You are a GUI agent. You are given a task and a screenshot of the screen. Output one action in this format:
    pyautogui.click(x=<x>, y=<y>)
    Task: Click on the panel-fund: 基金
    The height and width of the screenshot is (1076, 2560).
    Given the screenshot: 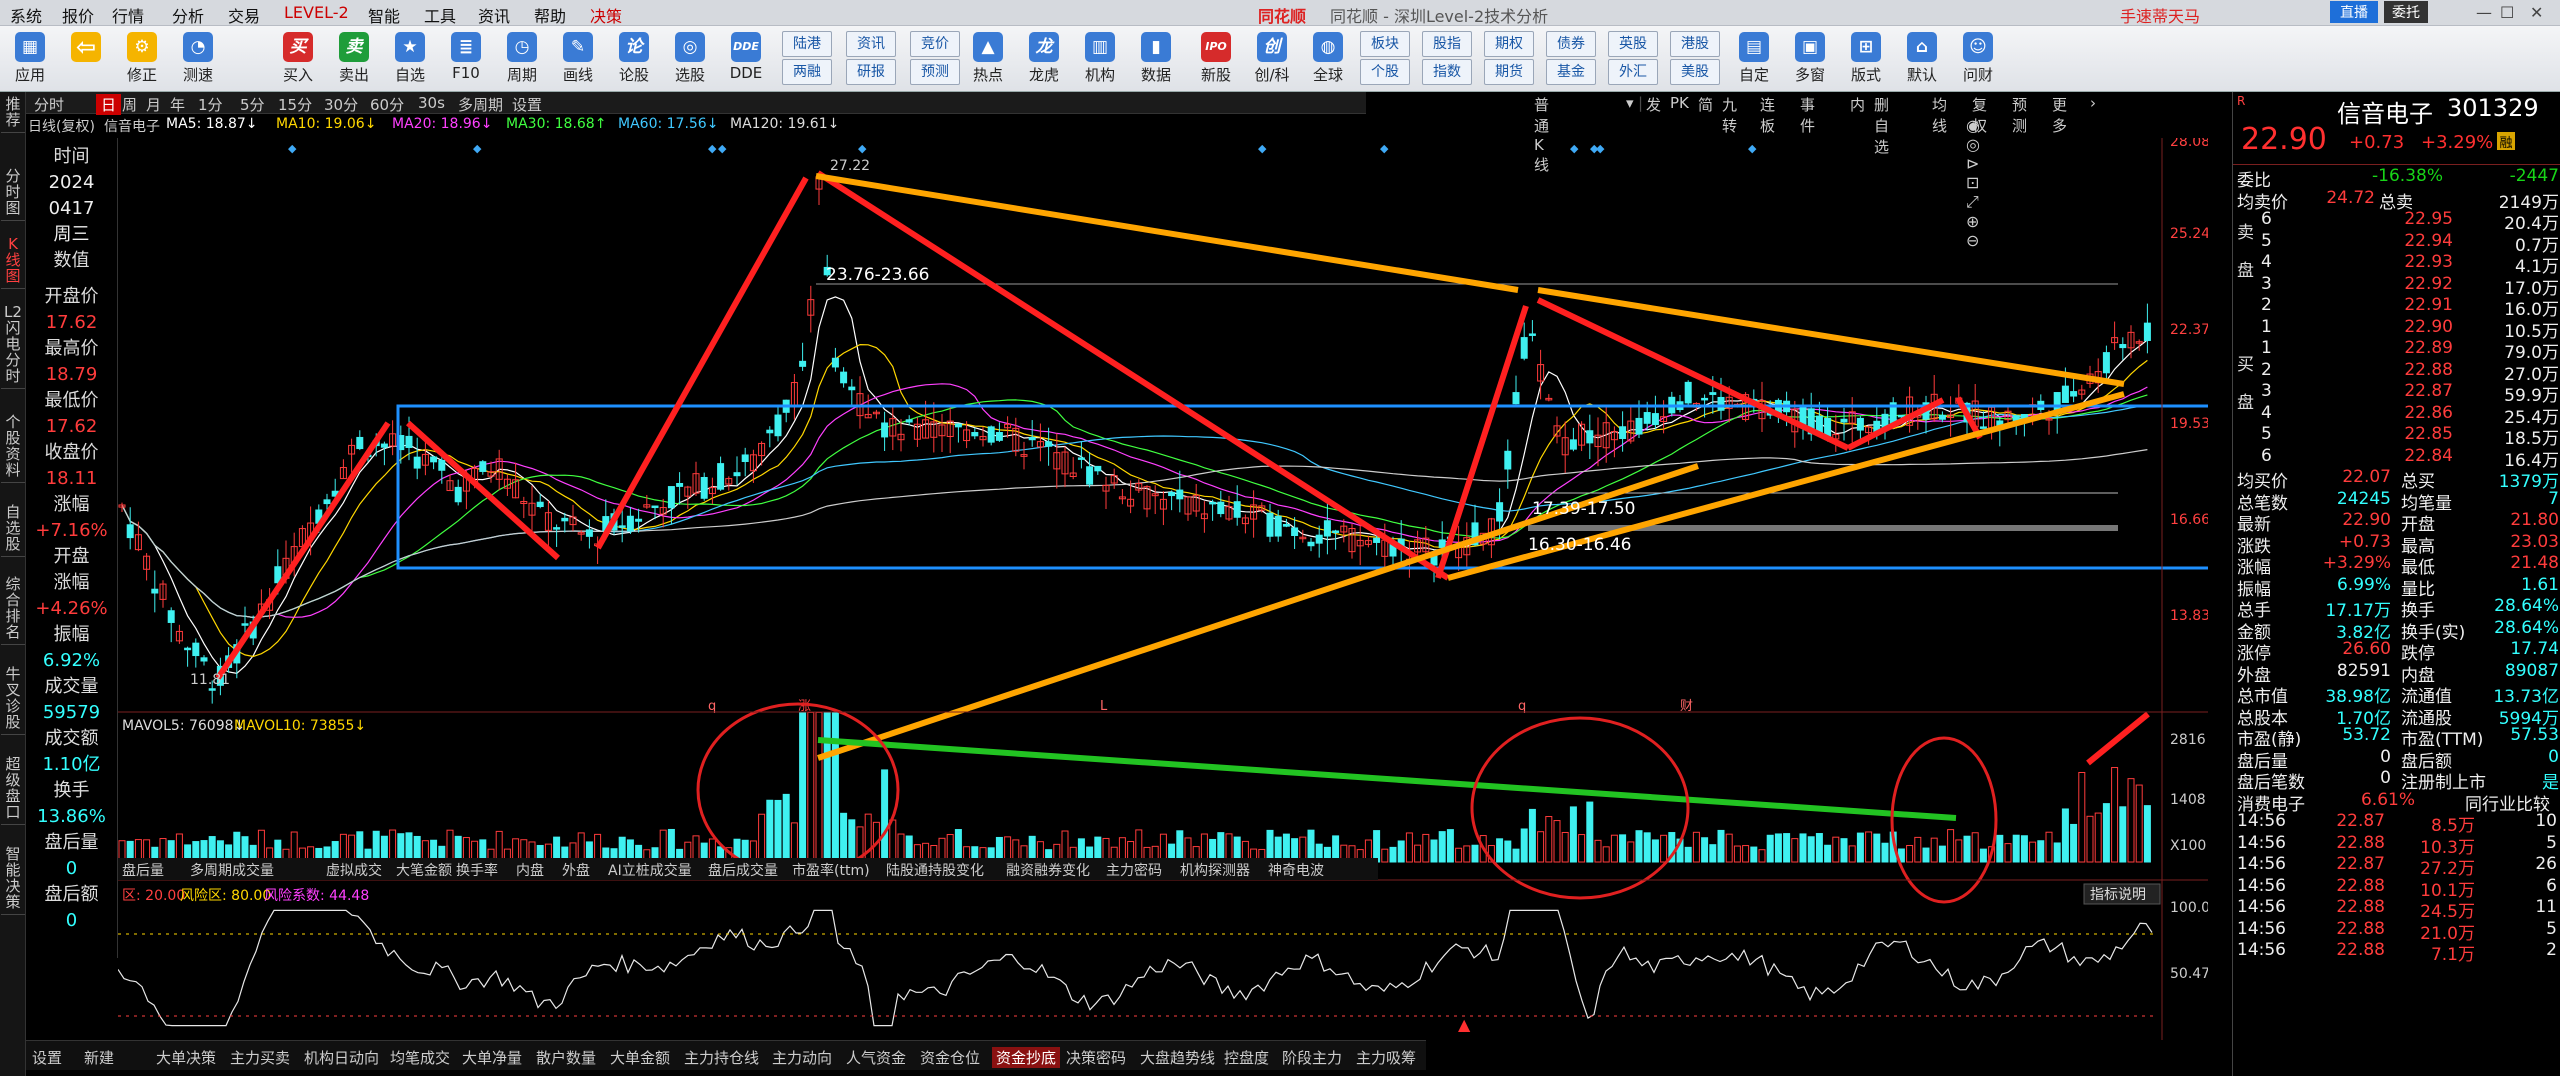 What is the action you would take?
    pyautogui.click(x=1571, y=72)
    